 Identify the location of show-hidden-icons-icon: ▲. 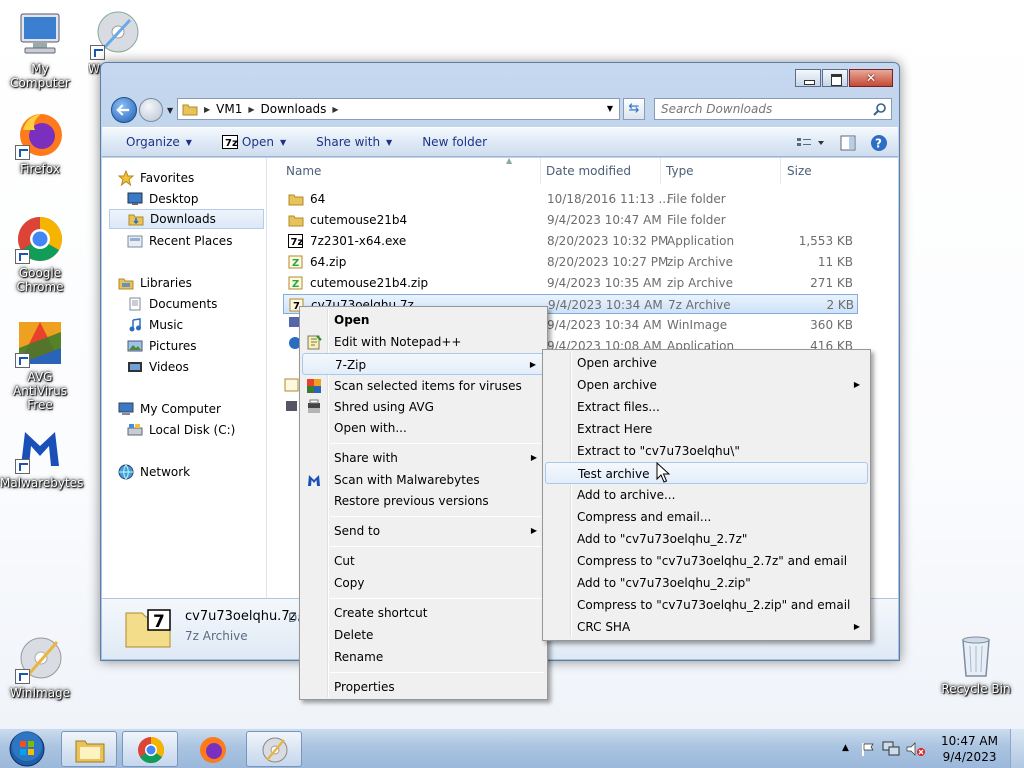
(845, 748).